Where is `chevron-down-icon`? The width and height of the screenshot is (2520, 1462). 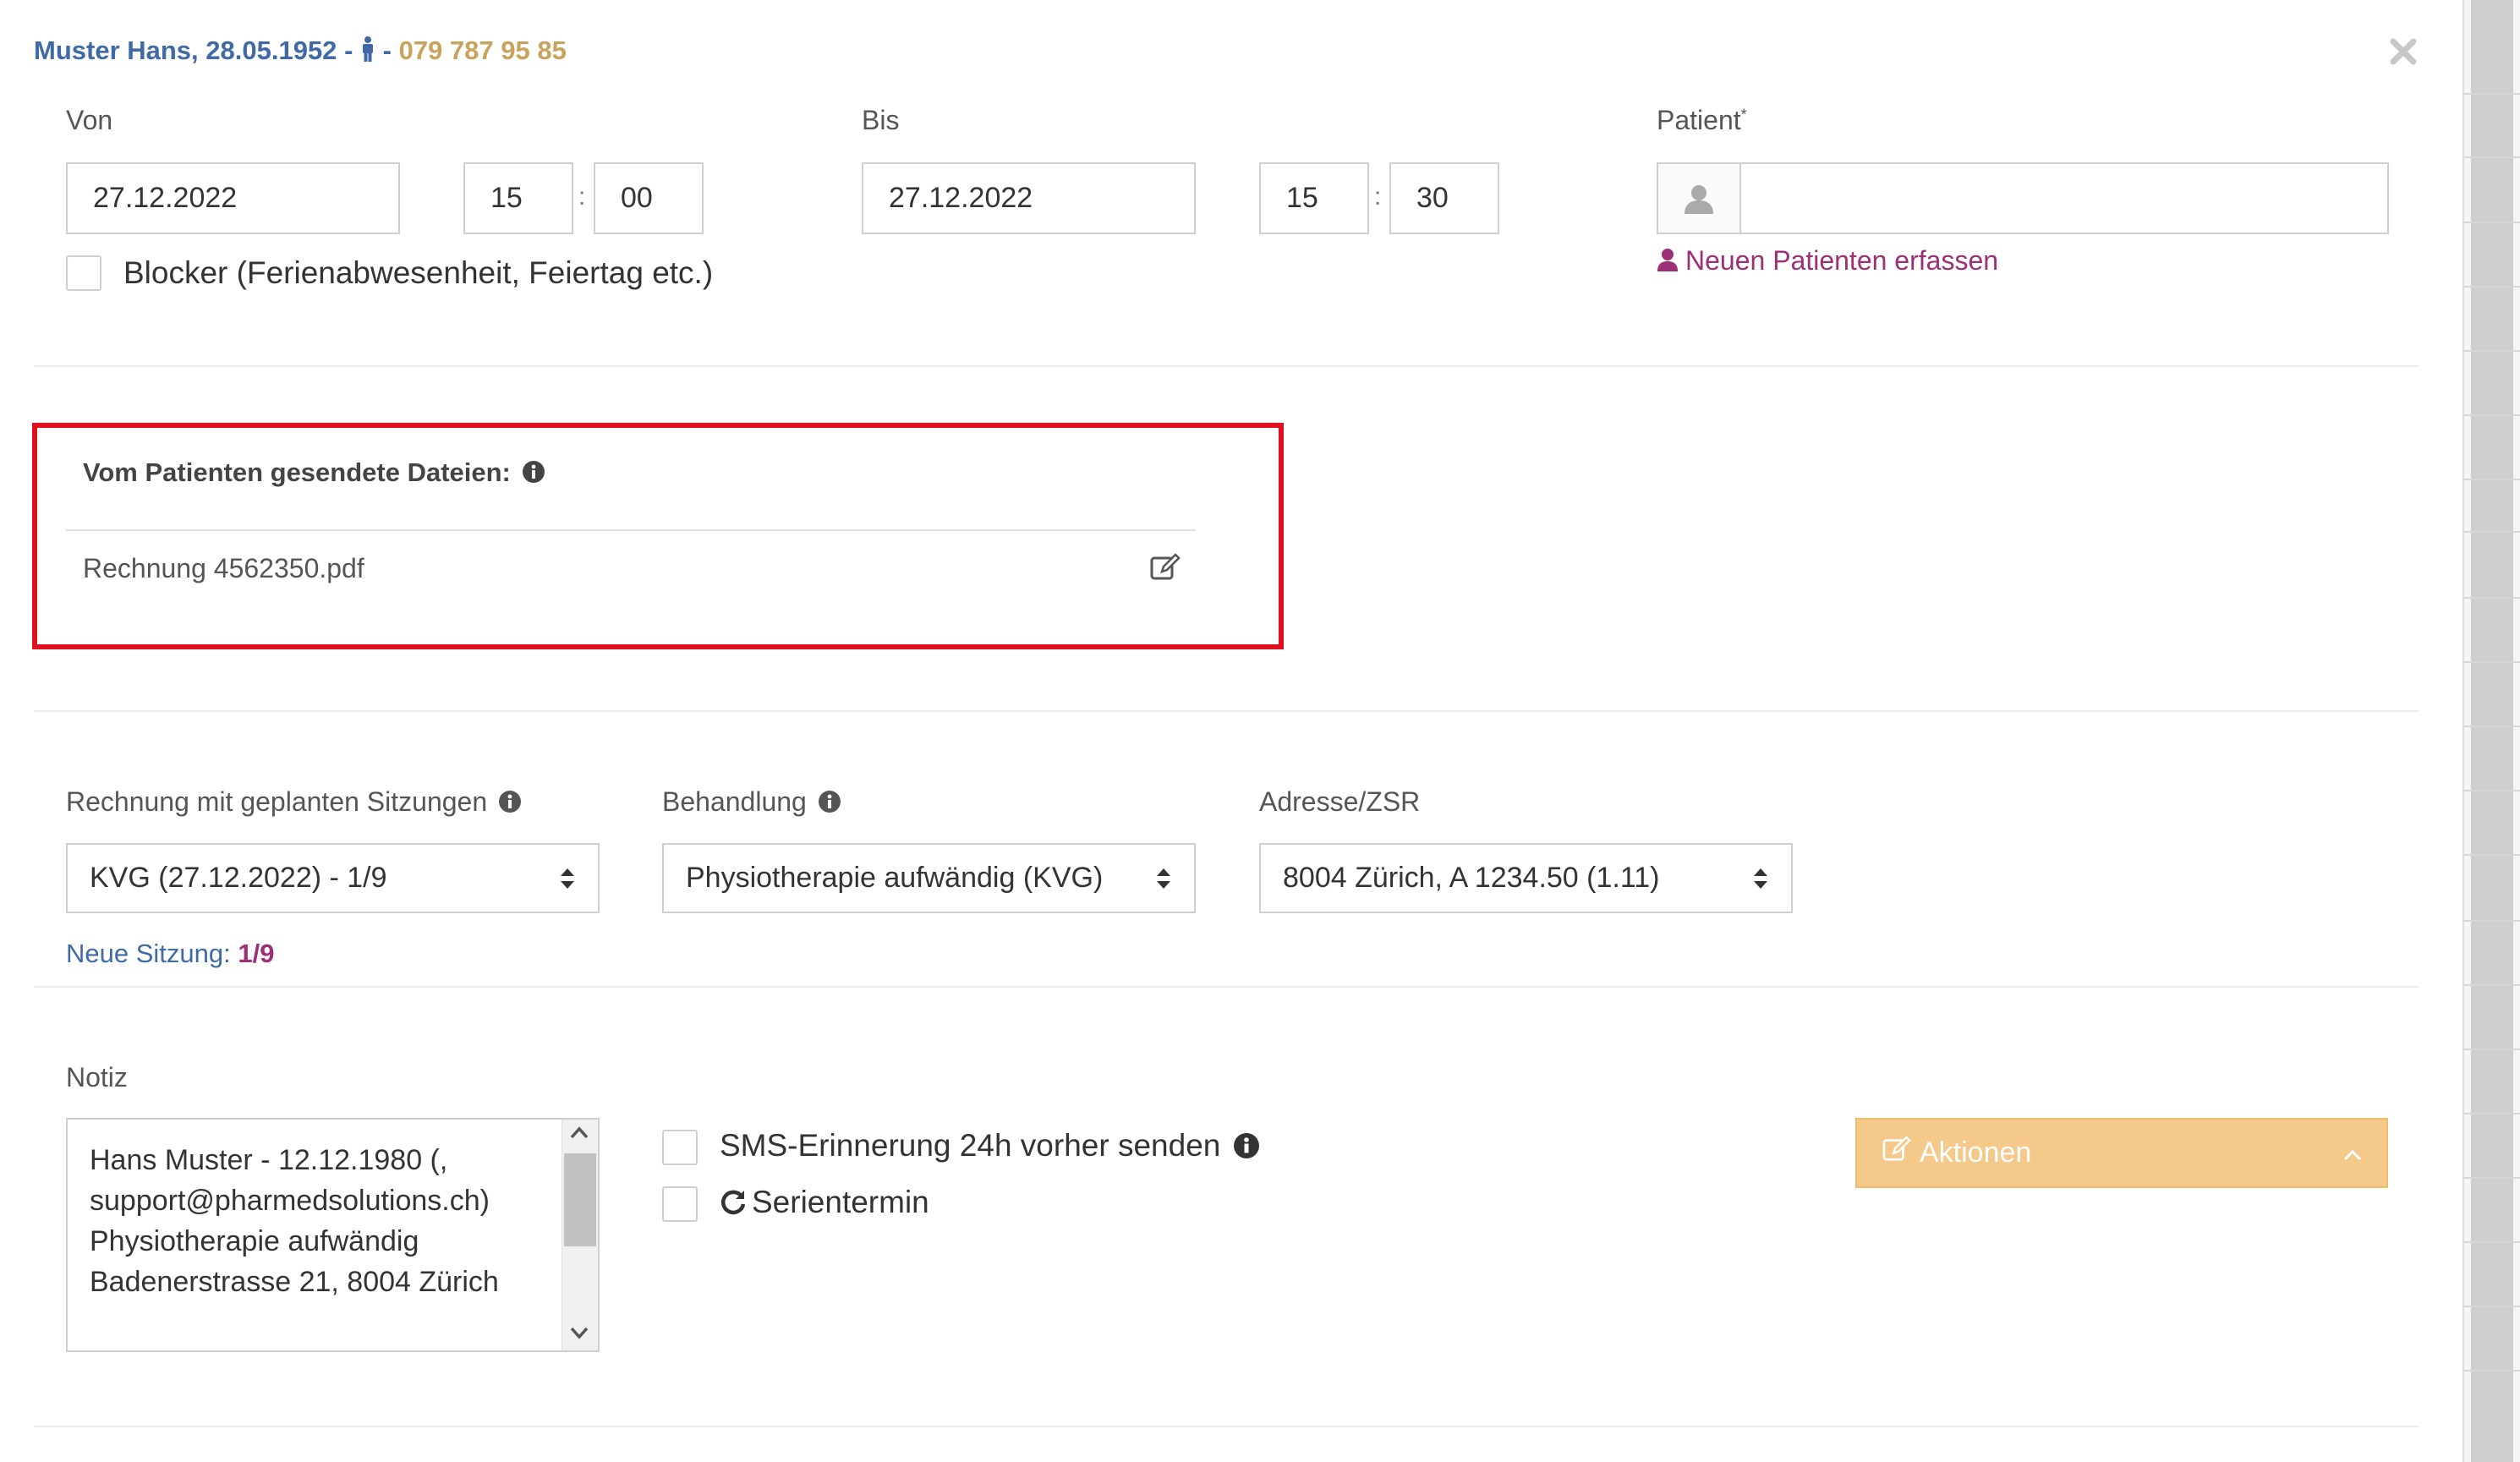
chevron-down-icon is located at coordinates (579, 1334).